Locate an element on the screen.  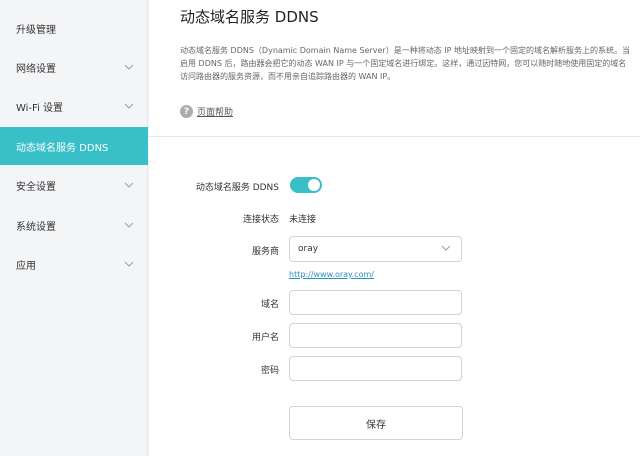
domain-label: 域名 is located at coordinates (269, 305).